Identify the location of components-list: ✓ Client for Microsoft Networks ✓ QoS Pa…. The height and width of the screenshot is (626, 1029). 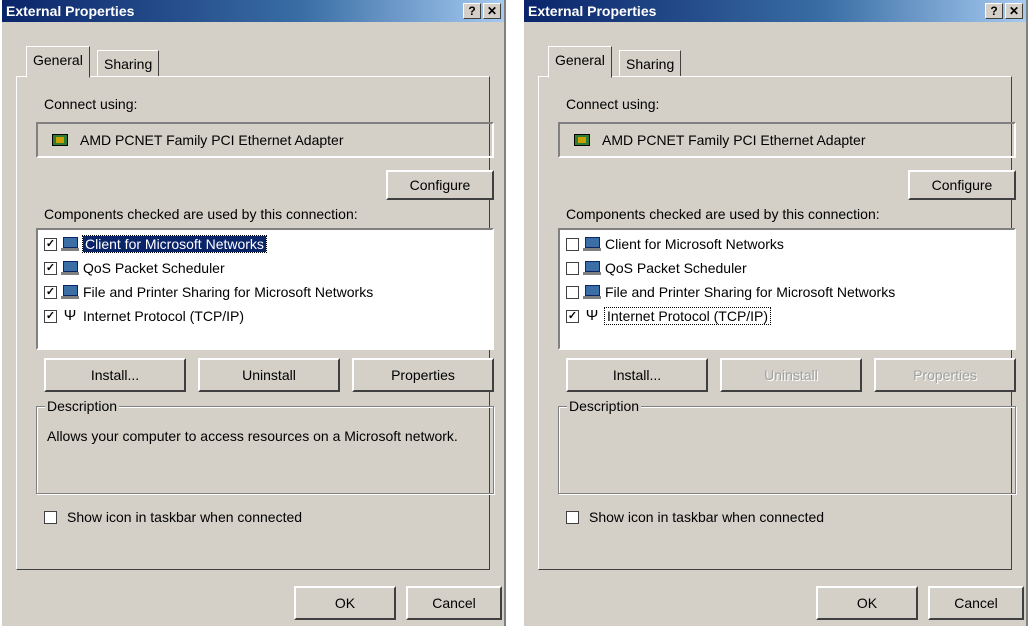
(265, 289).